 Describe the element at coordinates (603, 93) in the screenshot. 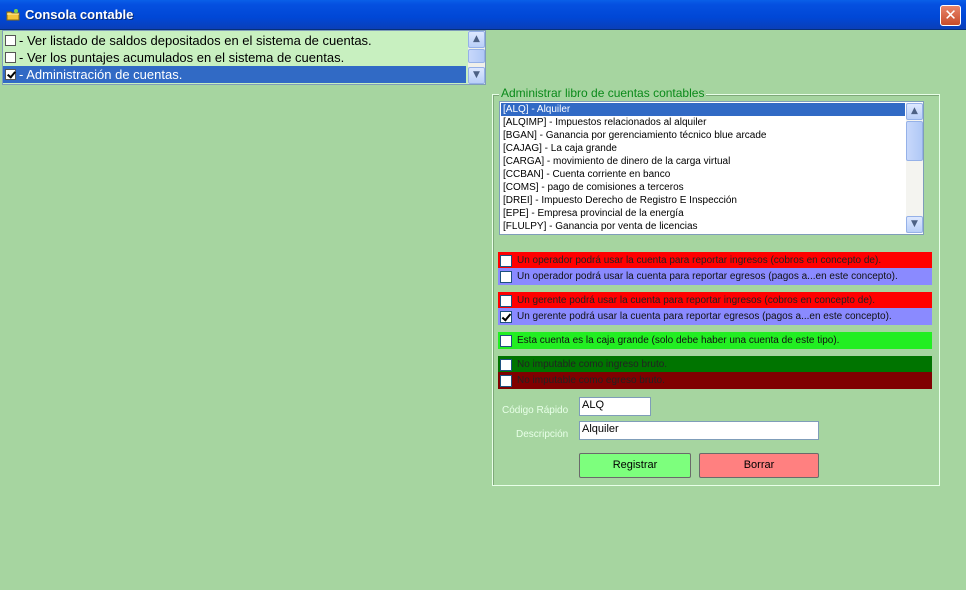

I see `accounts-group-title: Administrar libro de cuentas contables` at that location.